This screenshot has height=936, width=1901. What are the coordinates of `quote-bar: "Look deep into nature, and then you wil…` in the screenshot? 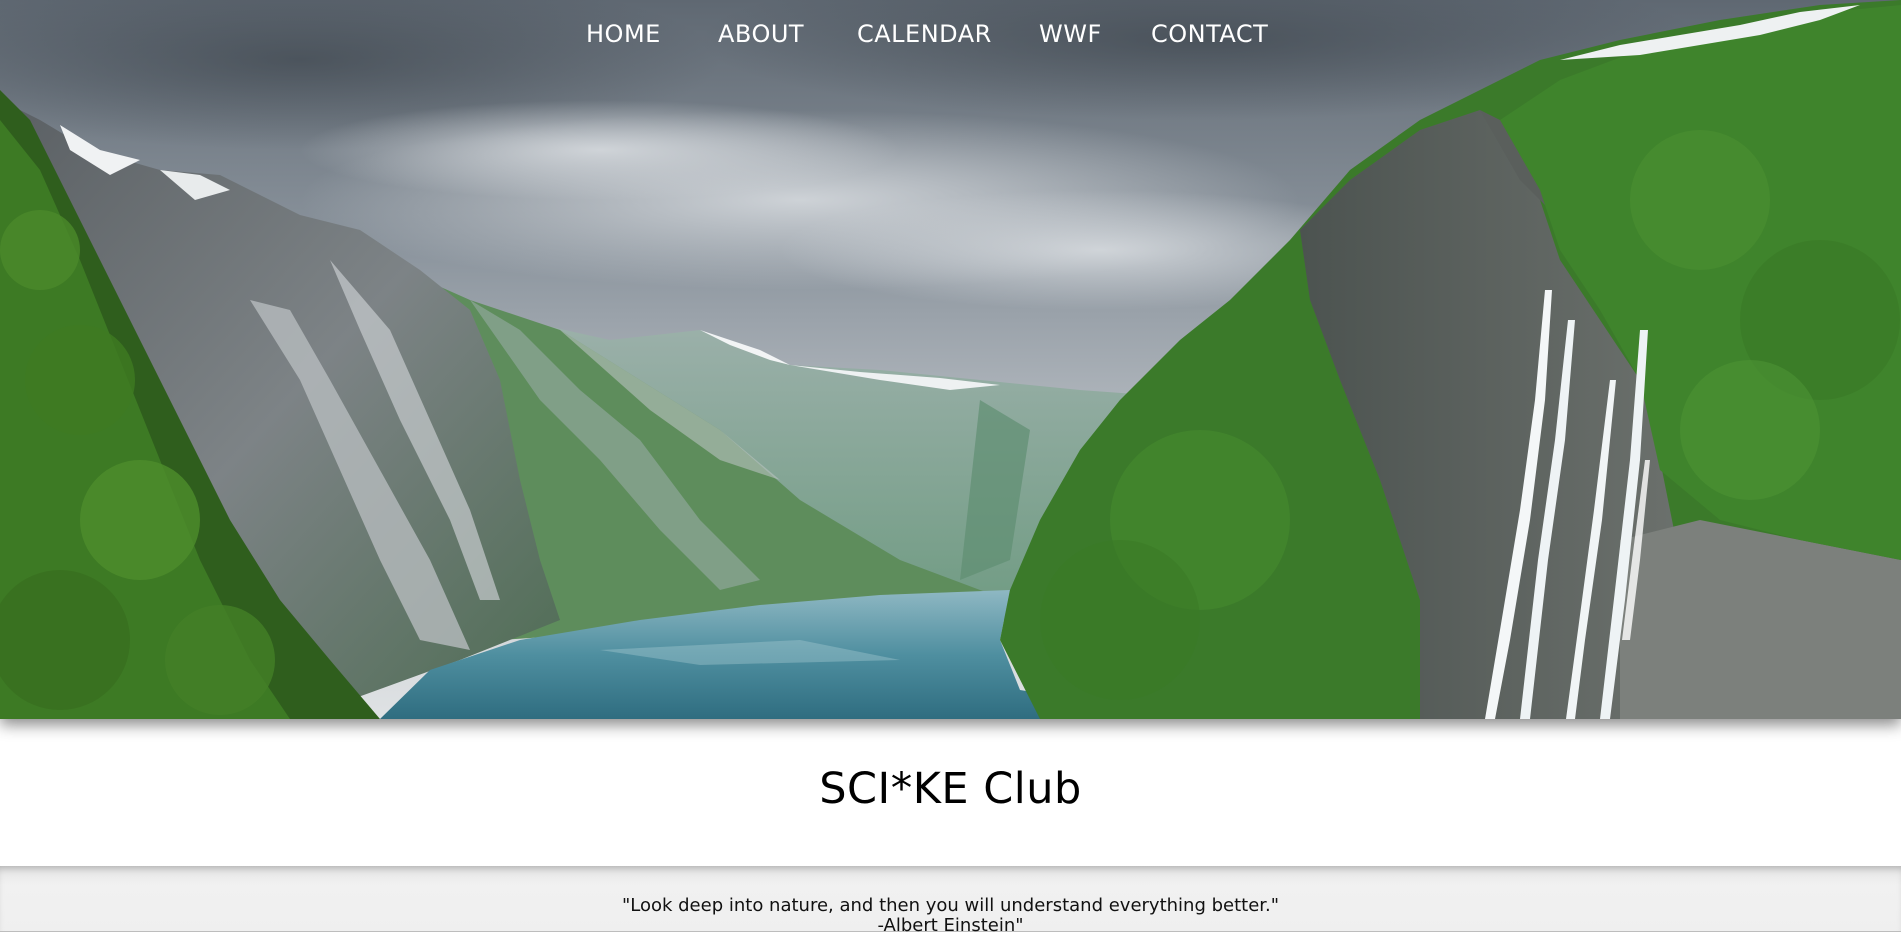 It's located at (950, 901).